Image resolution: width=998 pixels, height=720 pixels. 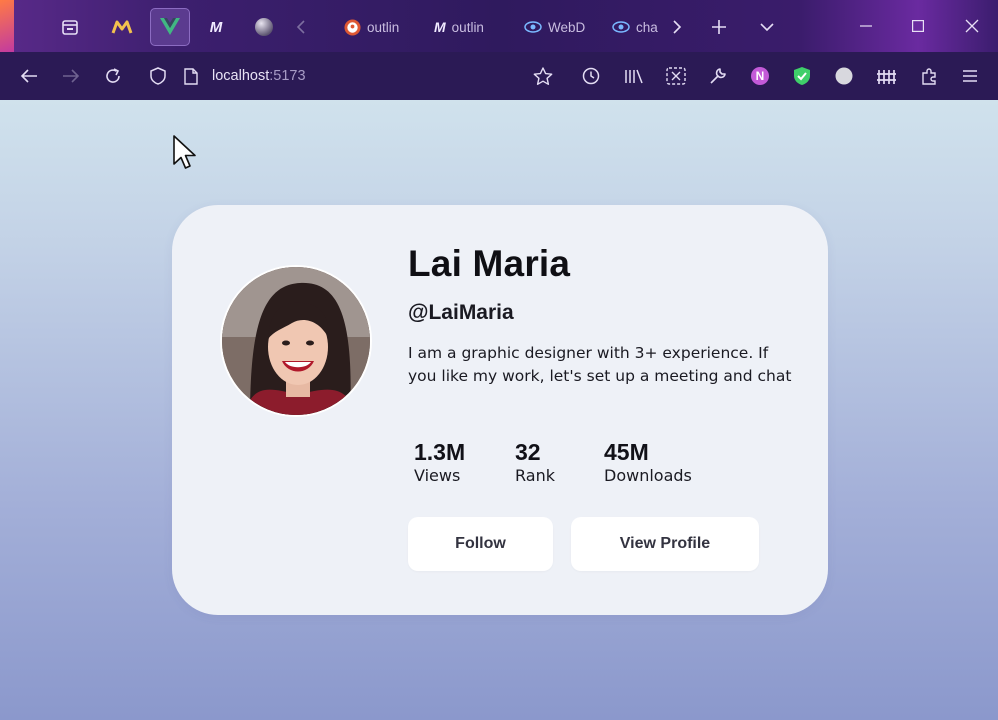 I want to click on minimize-icon, so click(x=866, y=26).